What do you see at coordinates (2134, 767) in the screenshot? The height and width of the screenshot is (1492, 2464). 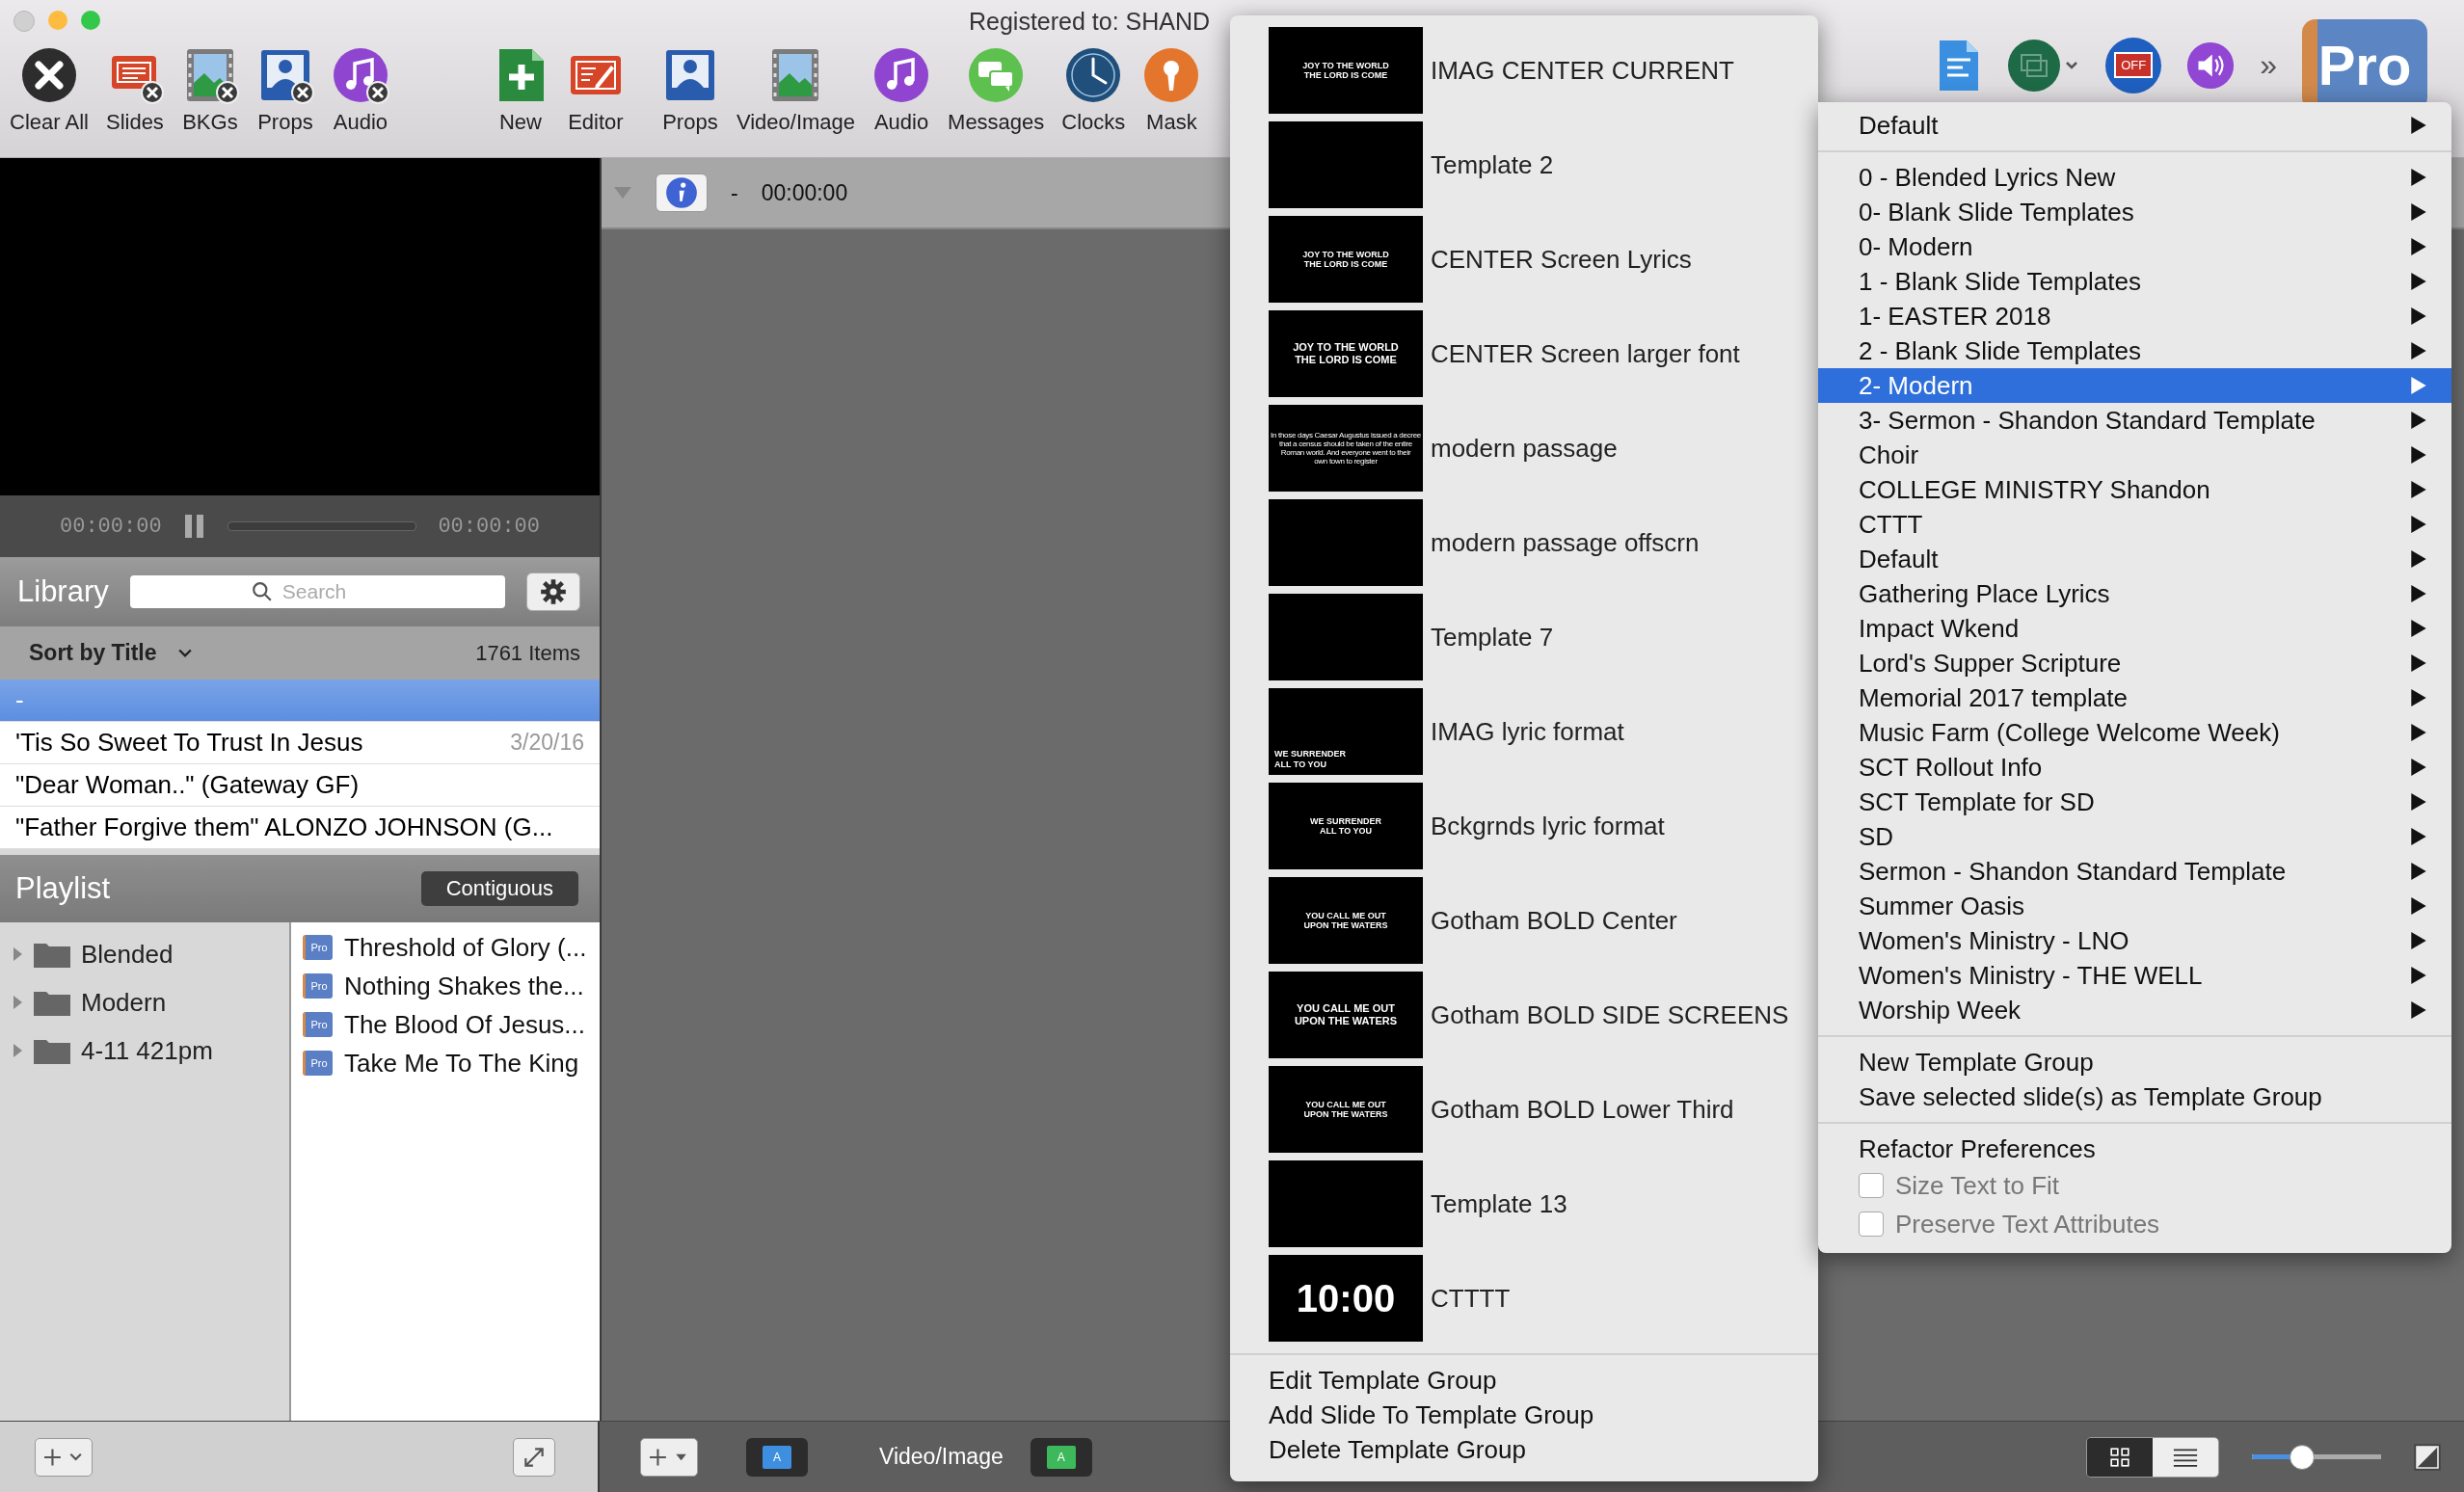 I see `menu-item: SCT Rollout Info` at bounding box center [2134, 767].